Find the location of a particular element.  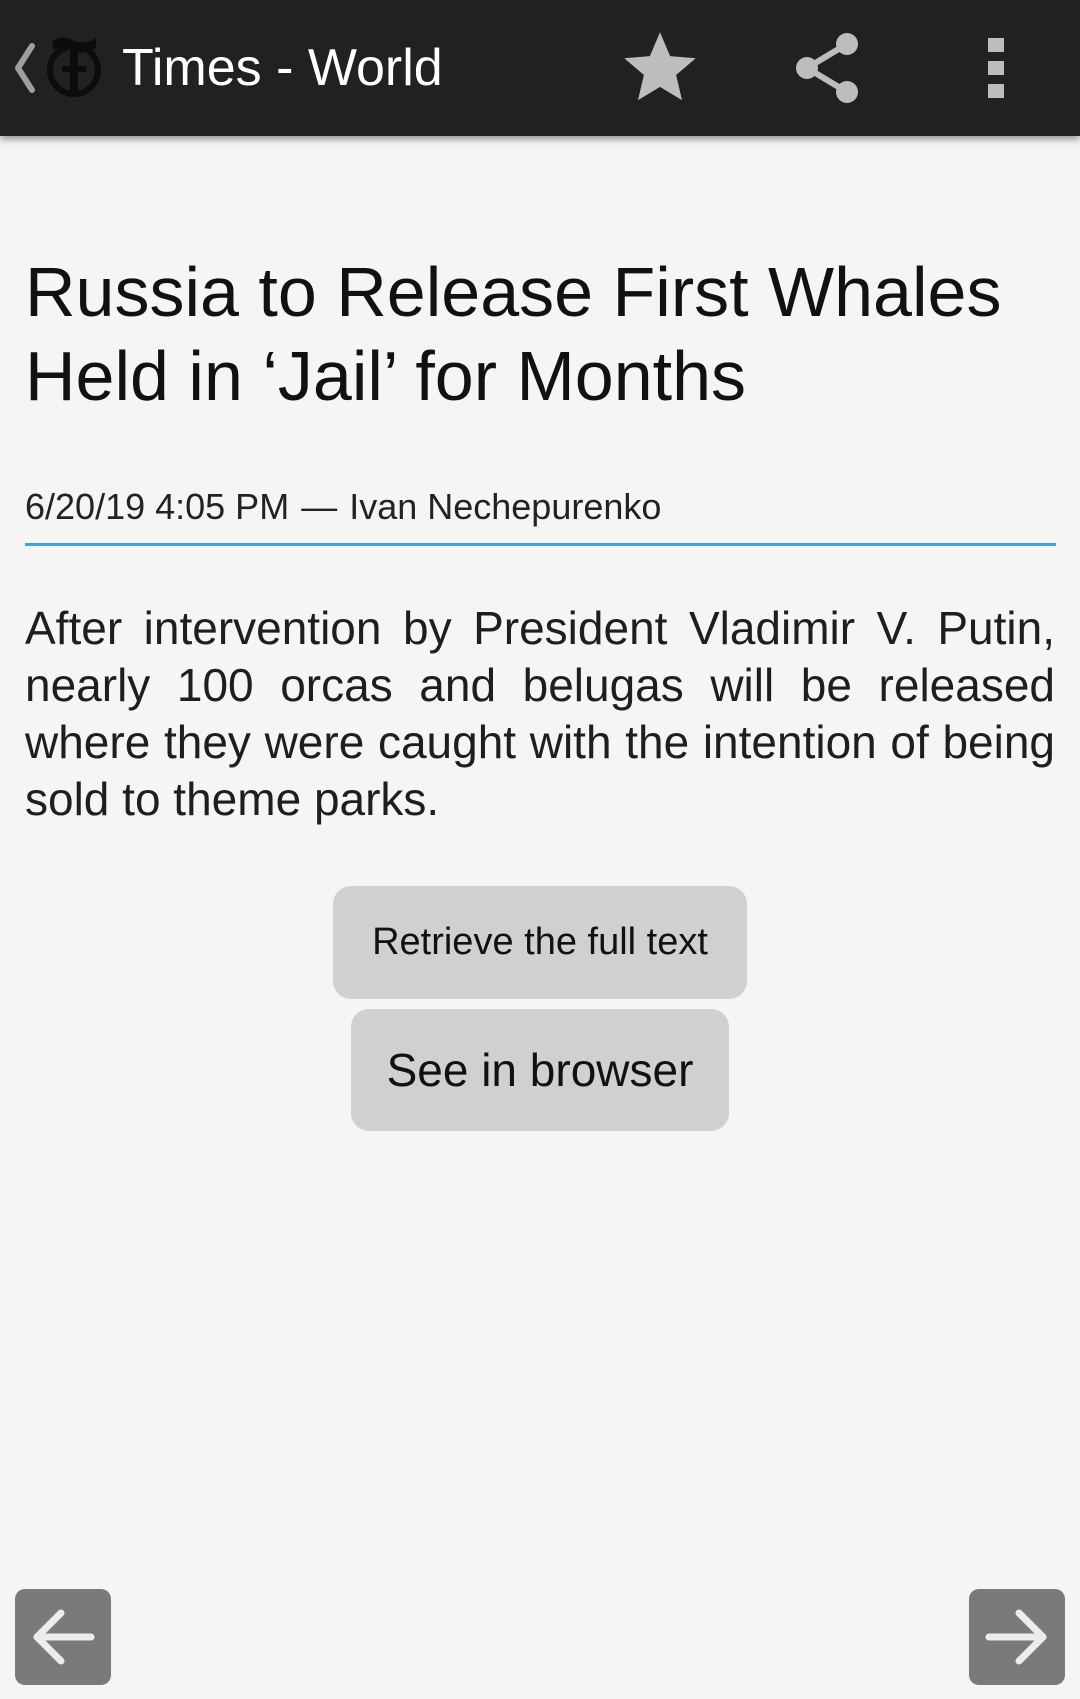

arrow-right-icon is located at coordinates (1016, 1637).